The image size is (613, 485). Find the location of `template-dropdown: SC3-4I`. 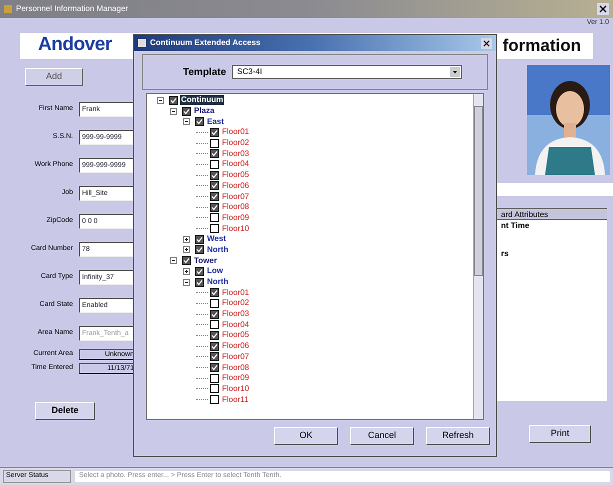

template-dropdown: SC3-4I is located at coordinates (347, 72).